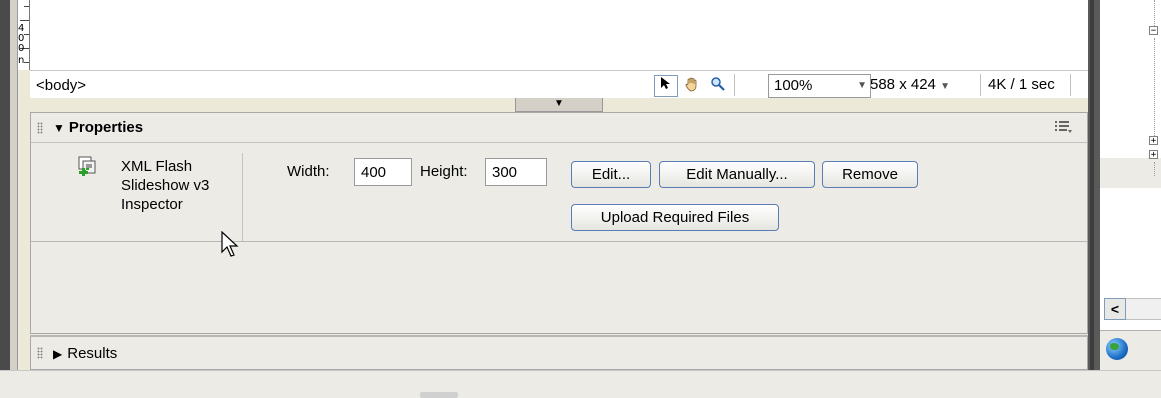  Describe the element at coordinates (1153, 31) in the screenshot. I see `tree-collapse-icon: −` at that location.